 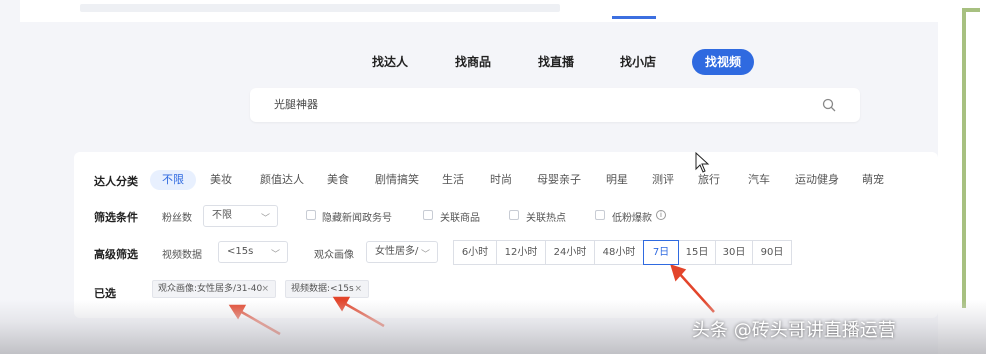 What do you see at coordinates (794, 330) in the screenshot?
I see `watermark: 头条 @砖头哥讲直播运营` at bounding box center [794, 330].